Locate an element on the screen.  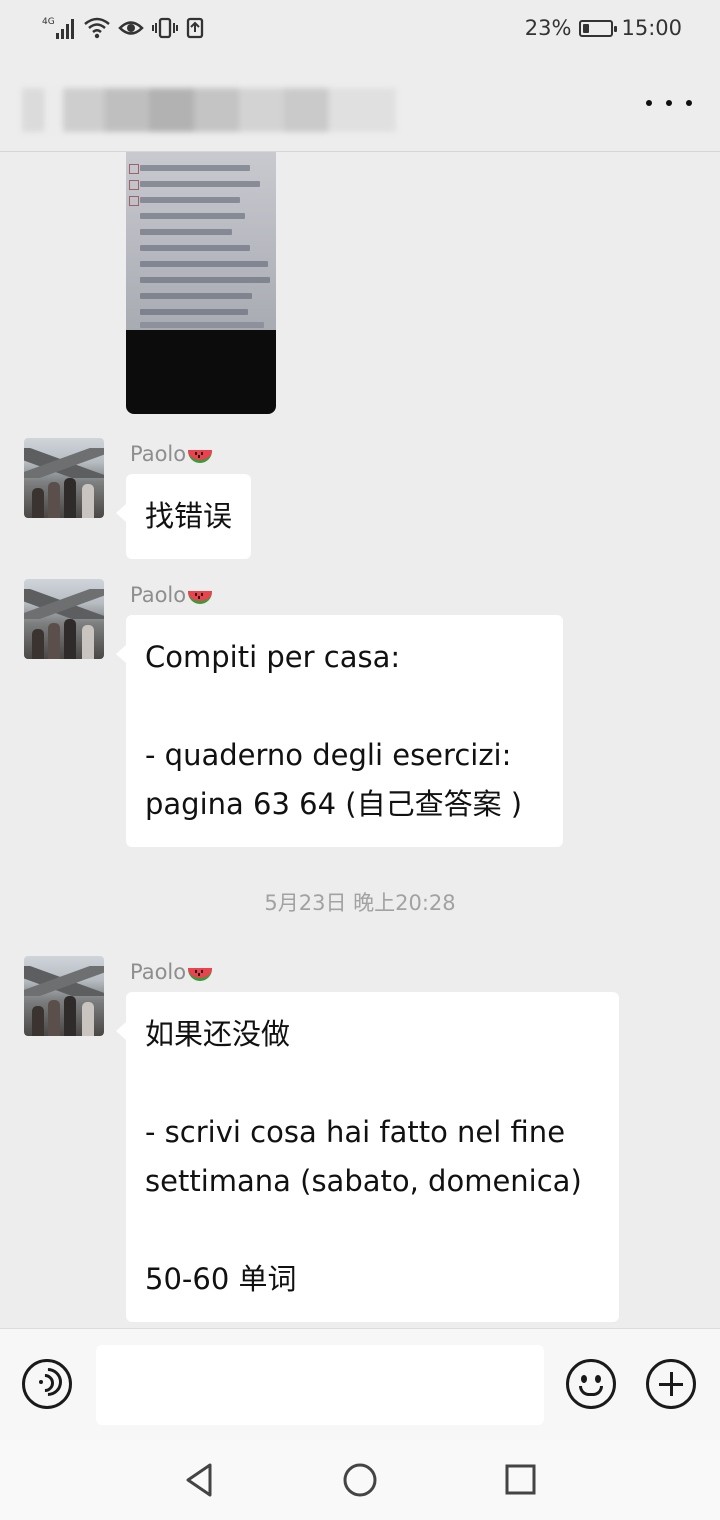
home-circle-icon is located at coordinates (360, 1480).